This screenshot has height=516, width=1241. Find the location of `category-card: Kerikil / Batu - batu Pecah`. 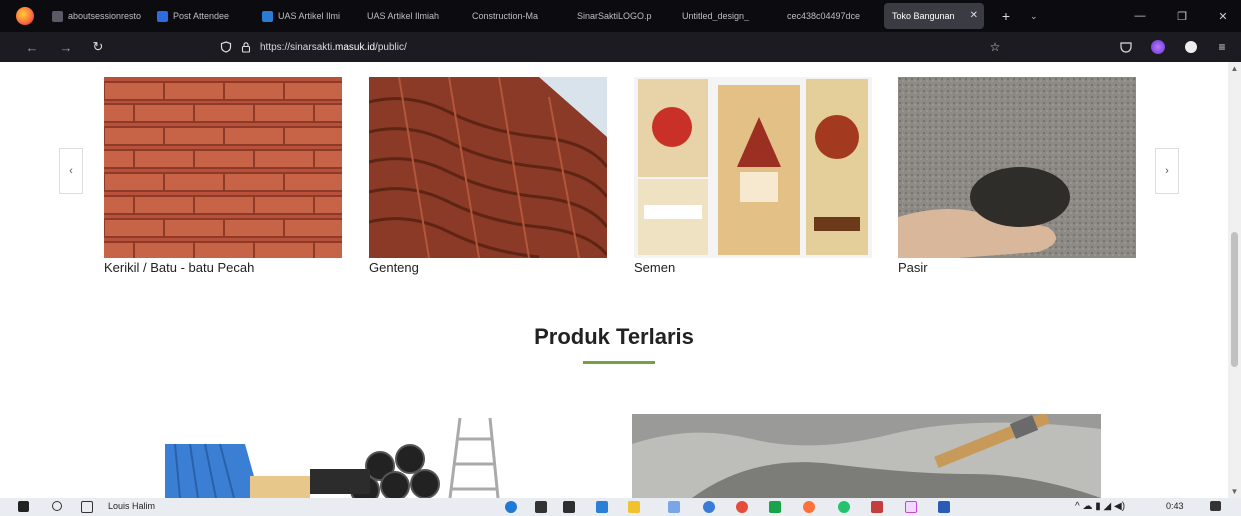

category-card: Kerikil / Batu - batu Pecah is located at coordinates (223, 176).